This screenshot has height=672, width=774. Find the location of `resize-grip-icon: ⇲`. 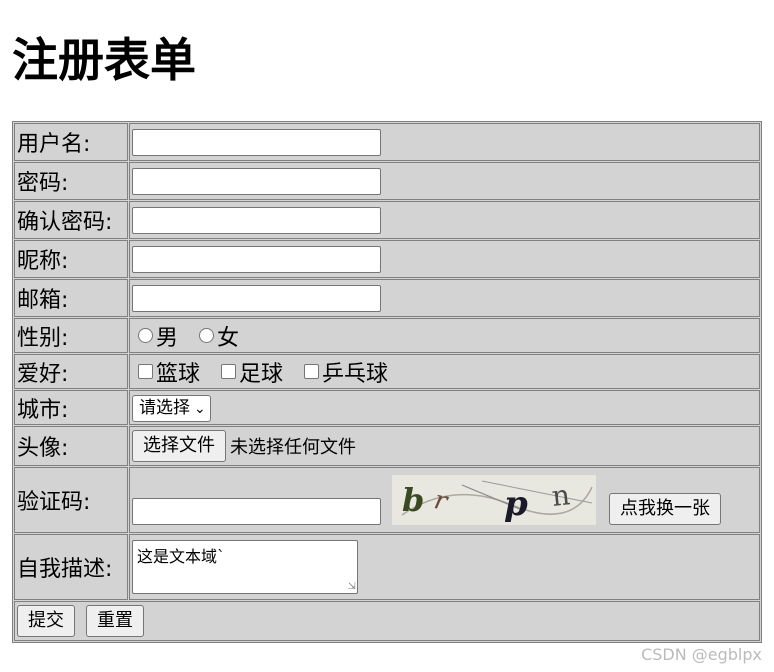

resize-grip-icon: ⇲ is located at coordinates (351, 586).